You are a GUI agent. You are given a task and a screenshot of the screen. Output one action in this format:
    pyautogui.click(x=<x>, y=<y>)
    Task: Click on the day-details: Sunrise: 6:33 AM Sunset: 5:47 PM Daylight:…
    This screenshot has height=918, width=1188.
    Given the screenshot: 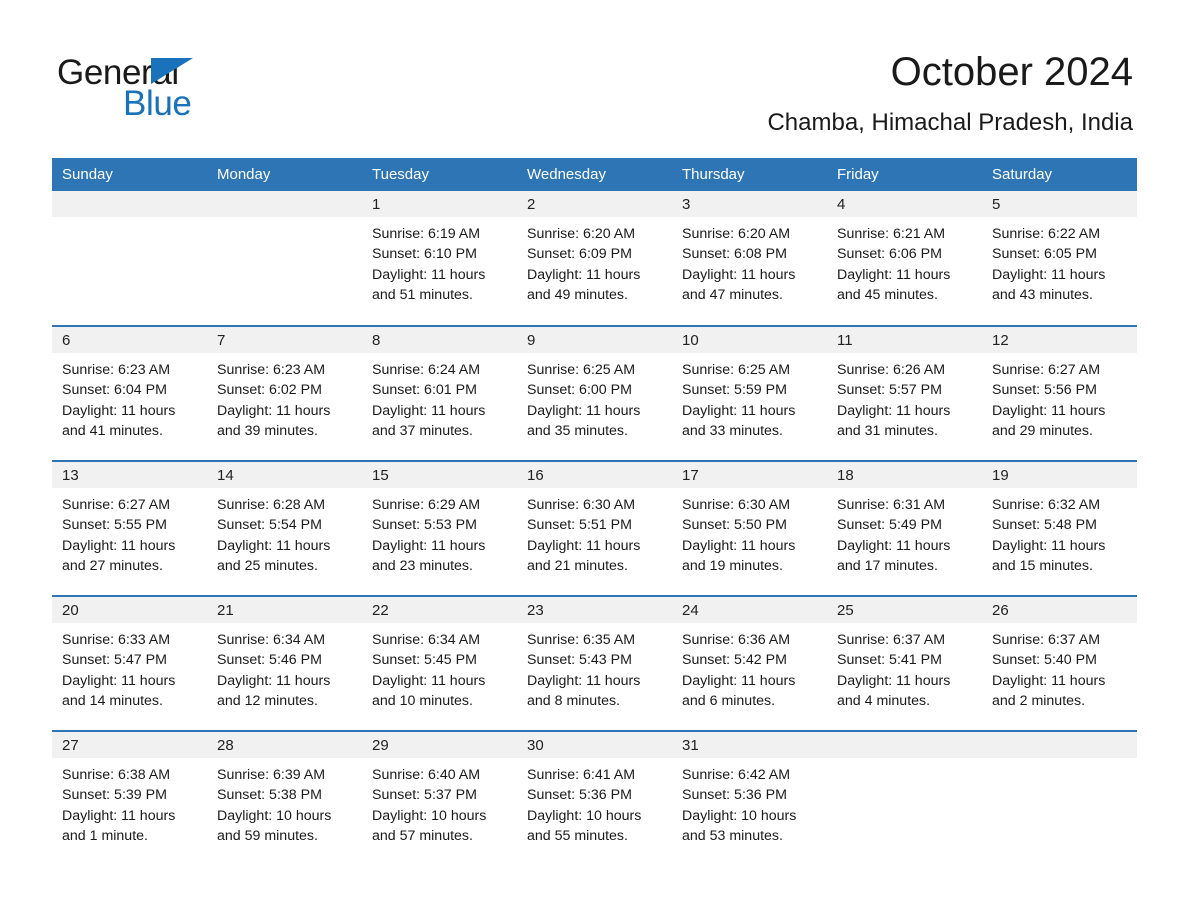 What is the action you would take?
    pyautogui.click(x=129, y=667)
    